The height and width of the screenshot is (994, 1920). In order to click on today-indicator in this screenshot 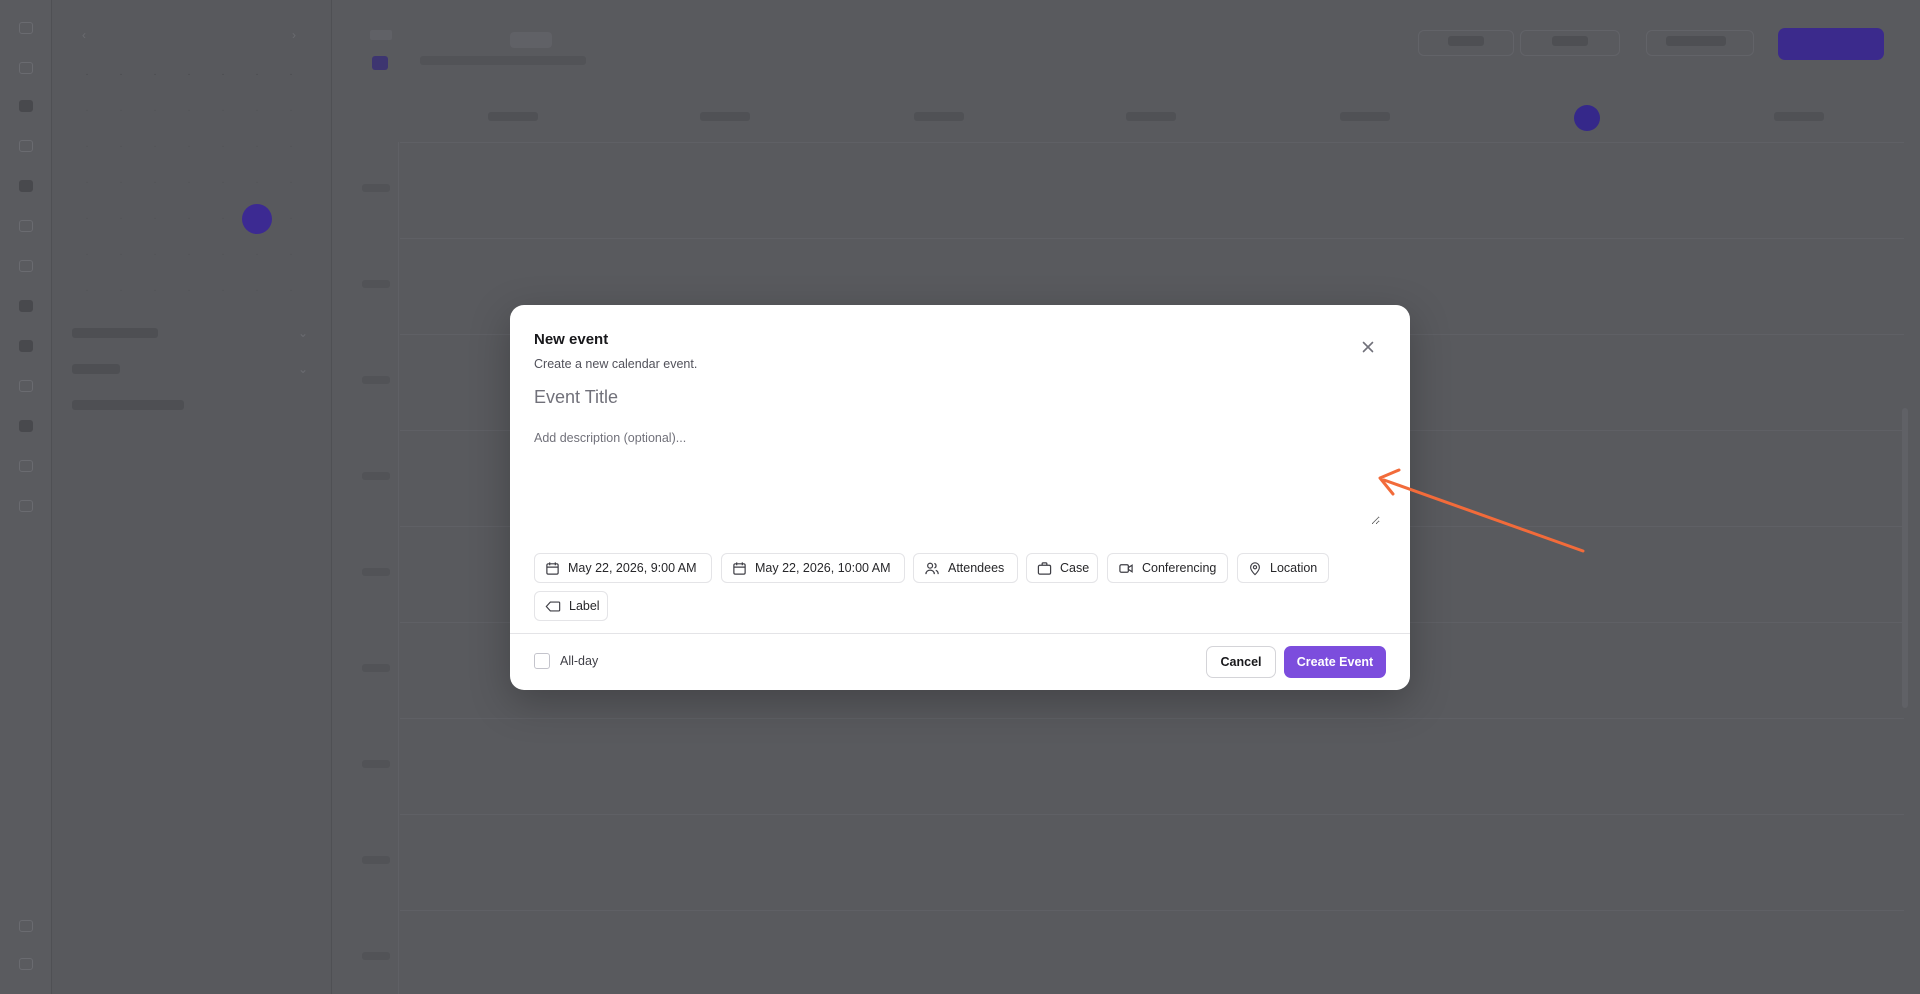, I will do `click(1587, 118)`.